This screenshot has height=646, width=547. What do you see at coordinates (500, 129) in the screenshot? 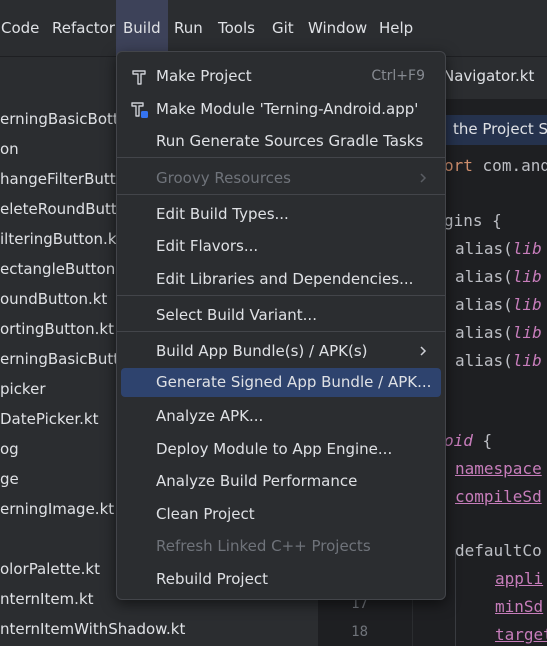
I see `banner-text: the Project Str` at bounding box center [500, 129].